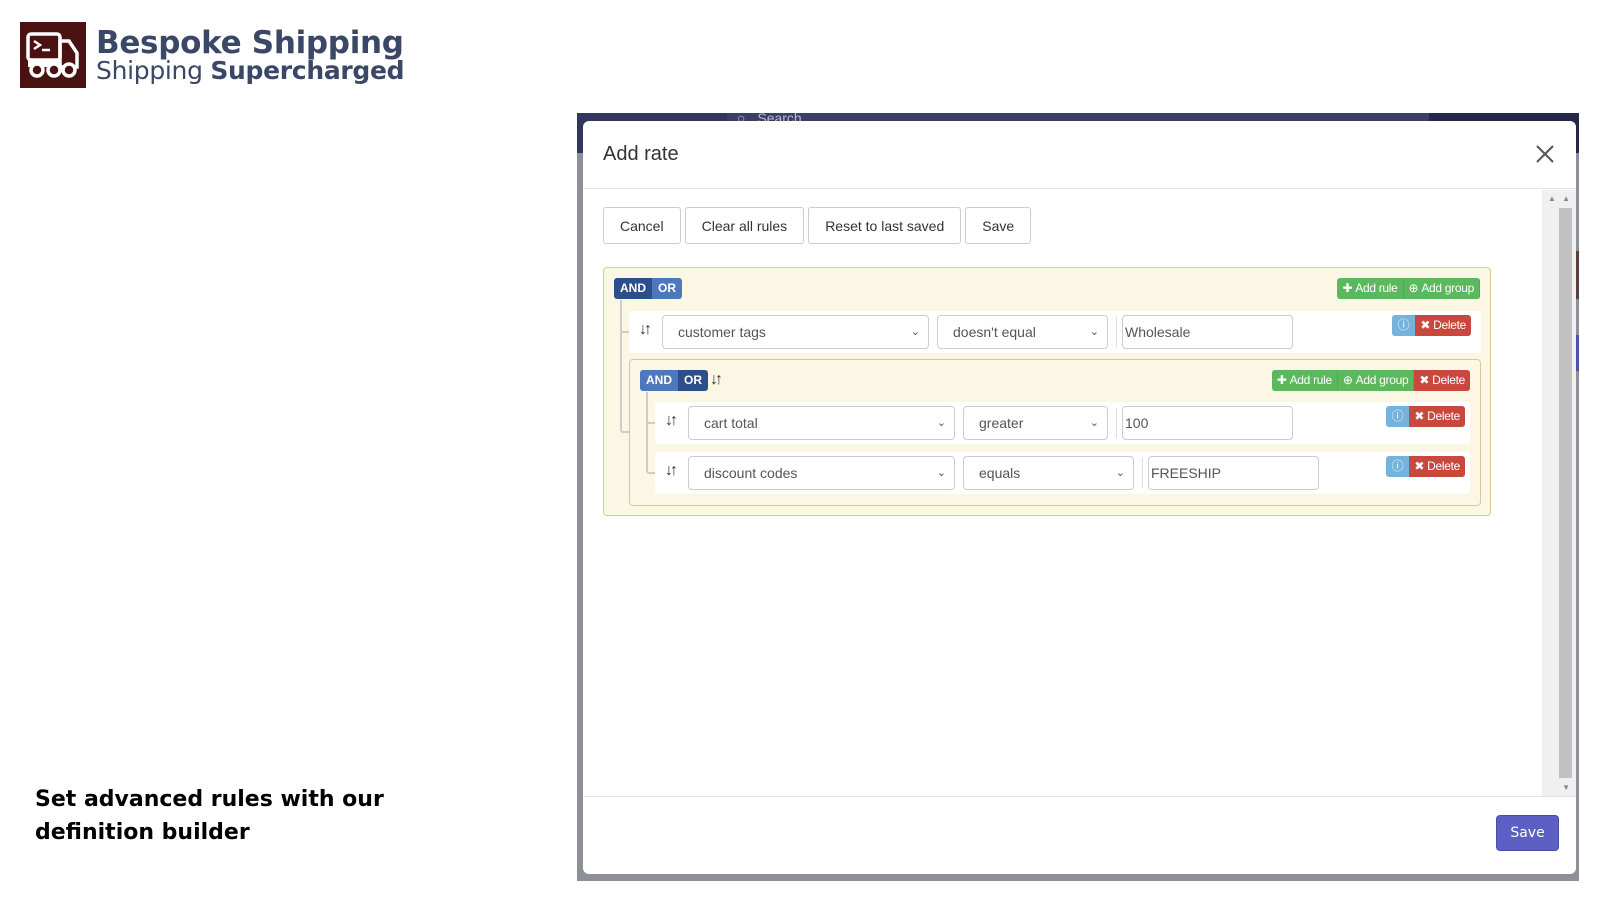  What do you see at coordinates (744, 225) in the screenshot?
I see `clear-all-rules-button: Clear all rules` at bounding box center [744, 225].